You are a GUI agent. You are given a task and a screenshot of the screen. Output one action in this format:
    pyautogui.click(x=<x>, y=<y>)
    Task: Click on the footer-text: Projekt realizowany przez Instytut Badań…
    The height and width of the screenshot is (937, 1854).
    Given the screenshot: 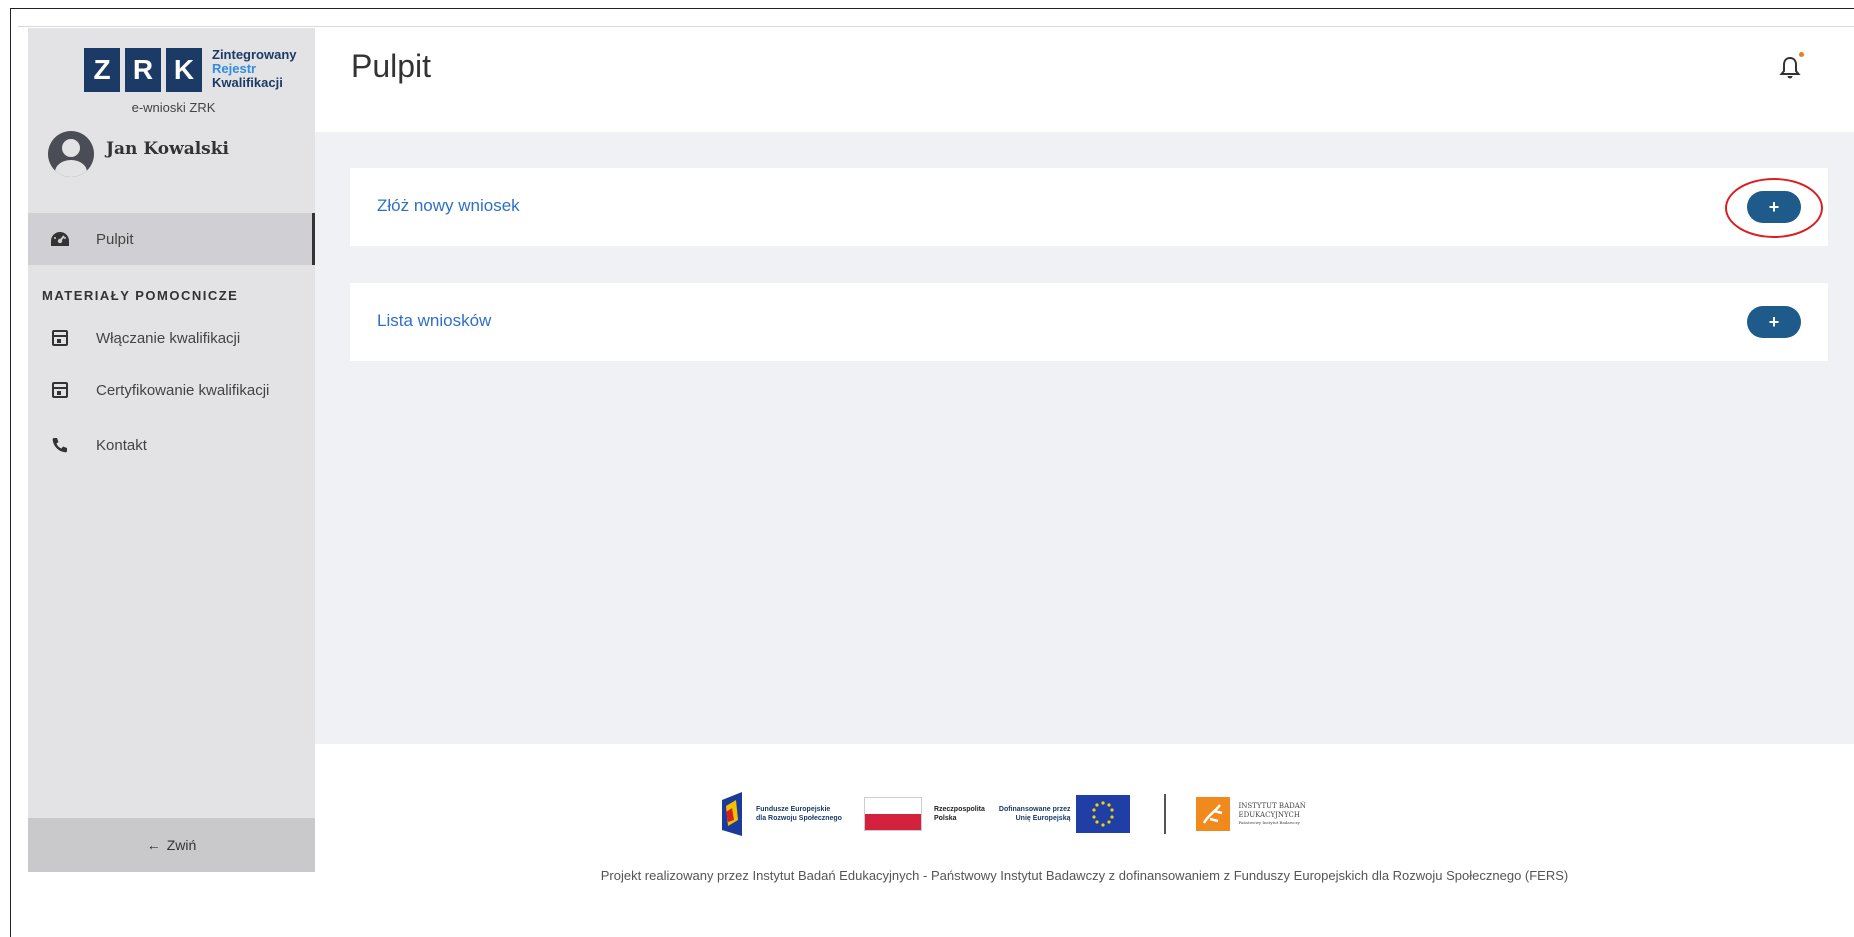 What is the action you would take?
    pyautogui.click(x=1084, y=875)
    